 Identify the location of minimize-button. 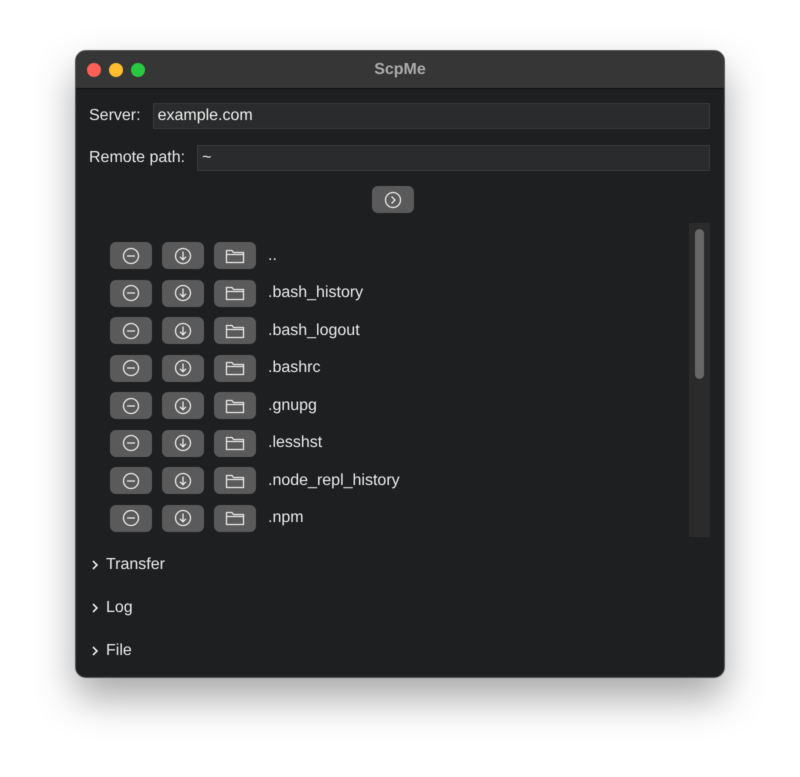
(116, 69).